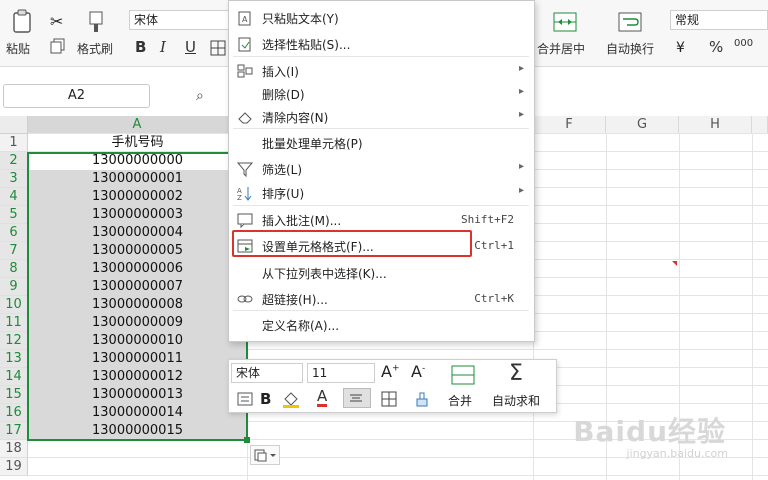  What do you see at coordinates (680, 48) in the screenshot?
I see `currency-icon: ¥` at bounding box center [680, 48].